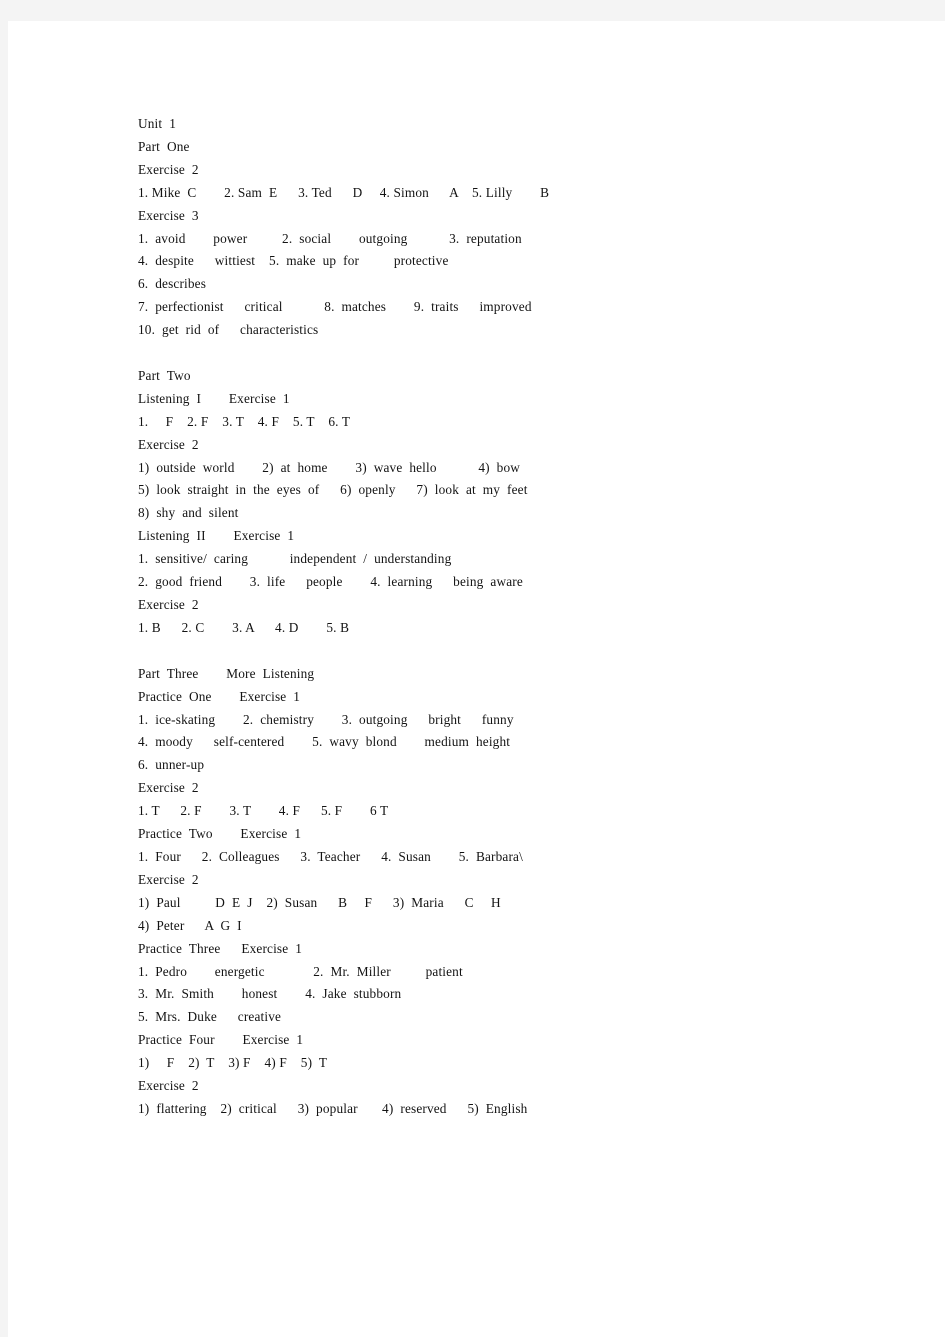  What do you see at coordinates (190, 925) in the screenshot?
I see `text-line: 4) Peter A G I` at bounding box center [190, 925].